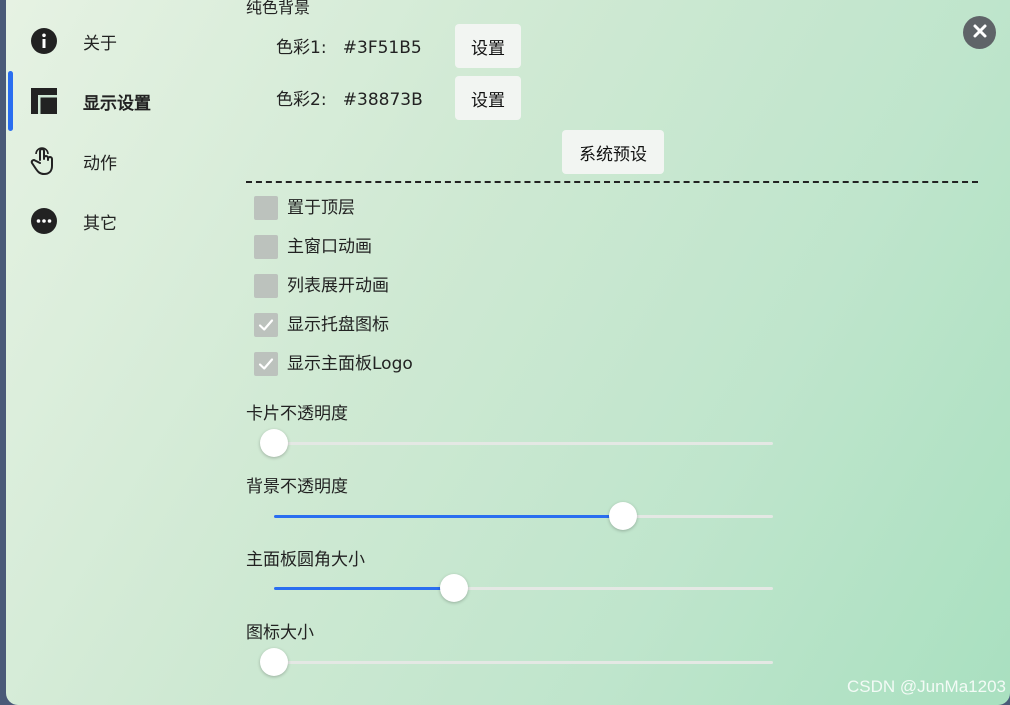  What do you see at coordinates (523, 588) in the screenshot?
I see `panel-corner-radius-slider` at bounding box center [523, 588].